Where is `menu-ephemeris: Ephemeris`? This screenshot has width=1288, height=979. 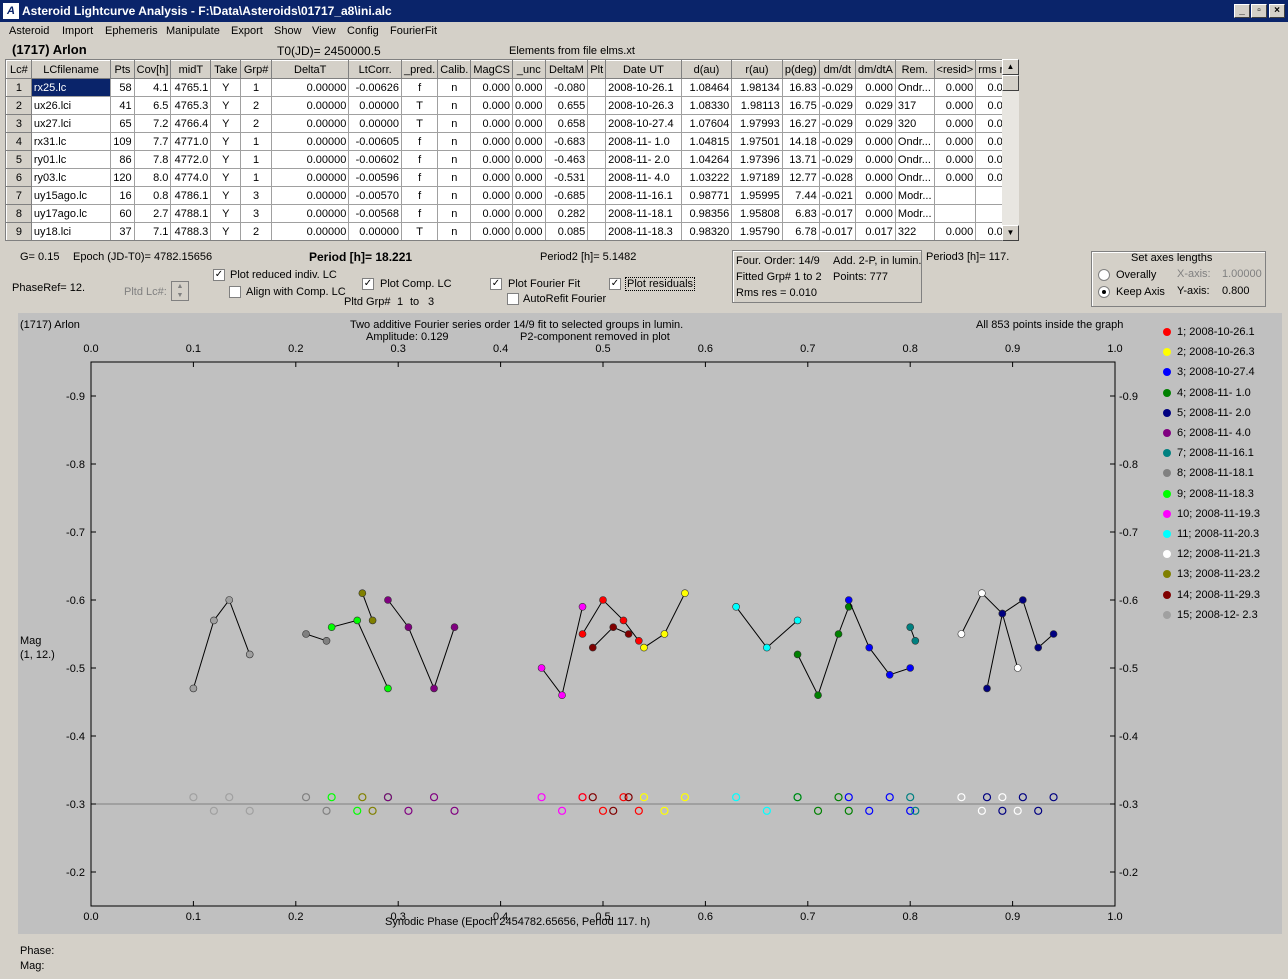 menu-ephemeris: Ephemeris is located at coordinates (131, 31).